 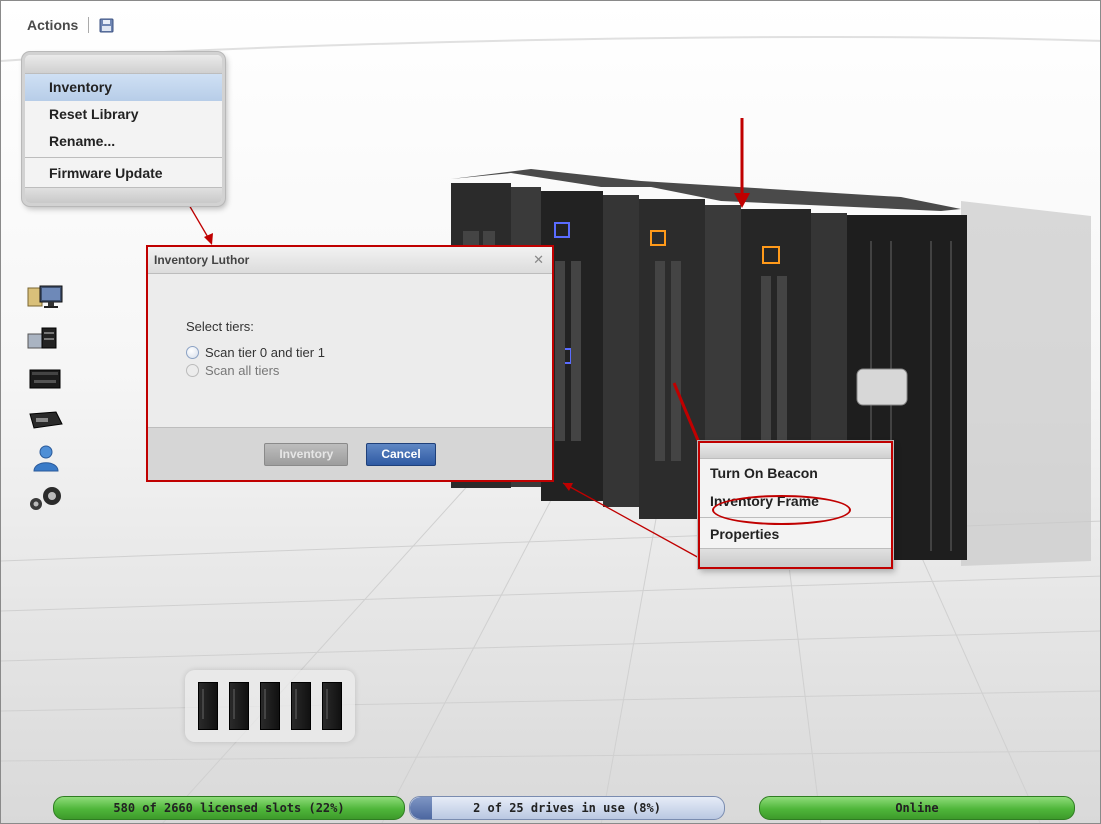 What do you see at coordinates (46, 298) in the screenshot?
I see `monitor-icon` at bounding box center [46, 298].